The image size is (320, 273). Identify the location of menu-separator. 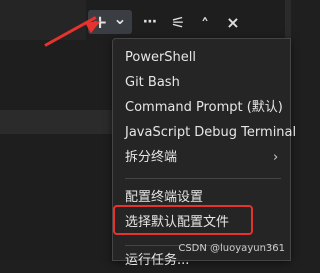
(203, 178).